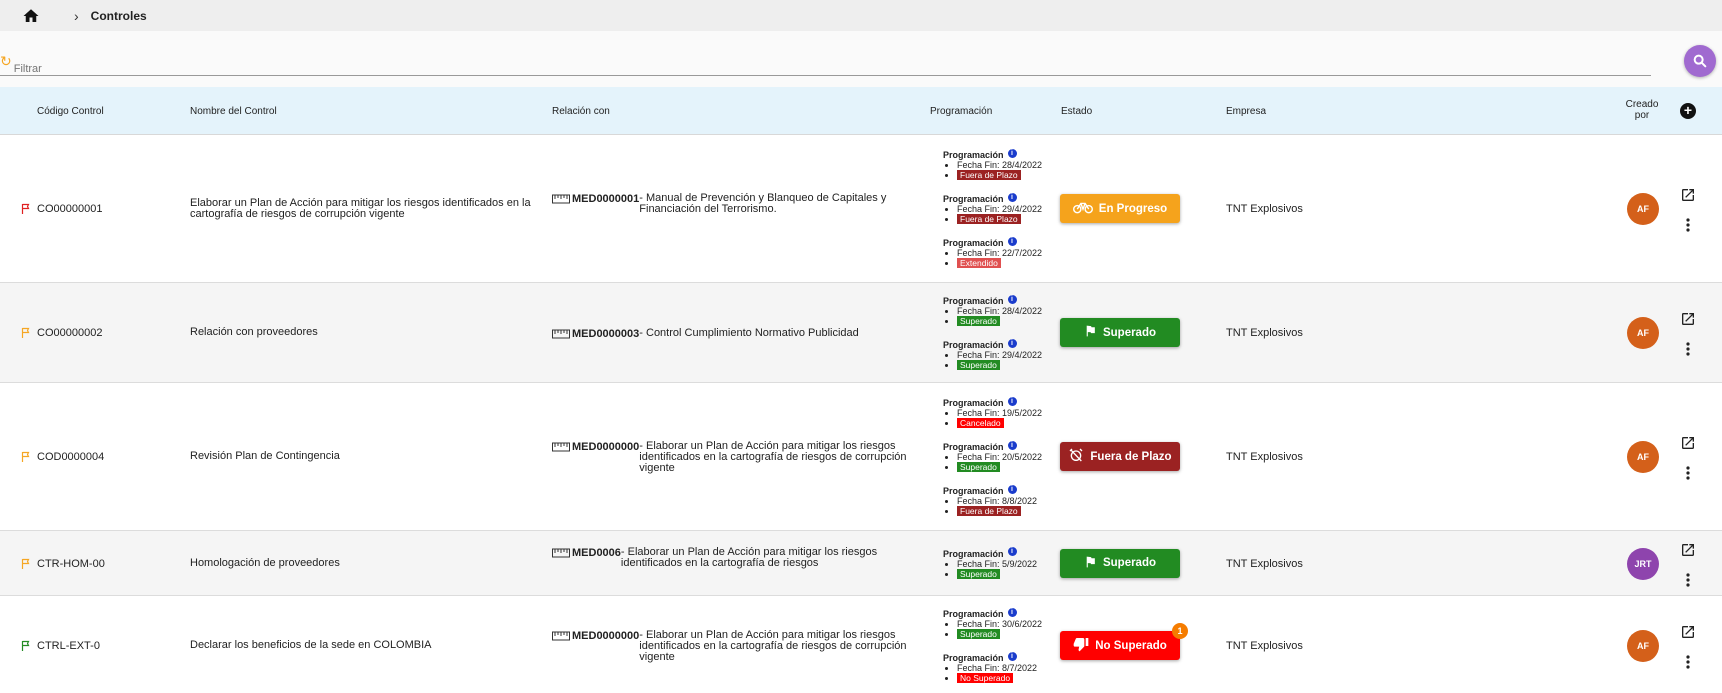  I want to click on medida-code: MED0000001, so click(605, 199).